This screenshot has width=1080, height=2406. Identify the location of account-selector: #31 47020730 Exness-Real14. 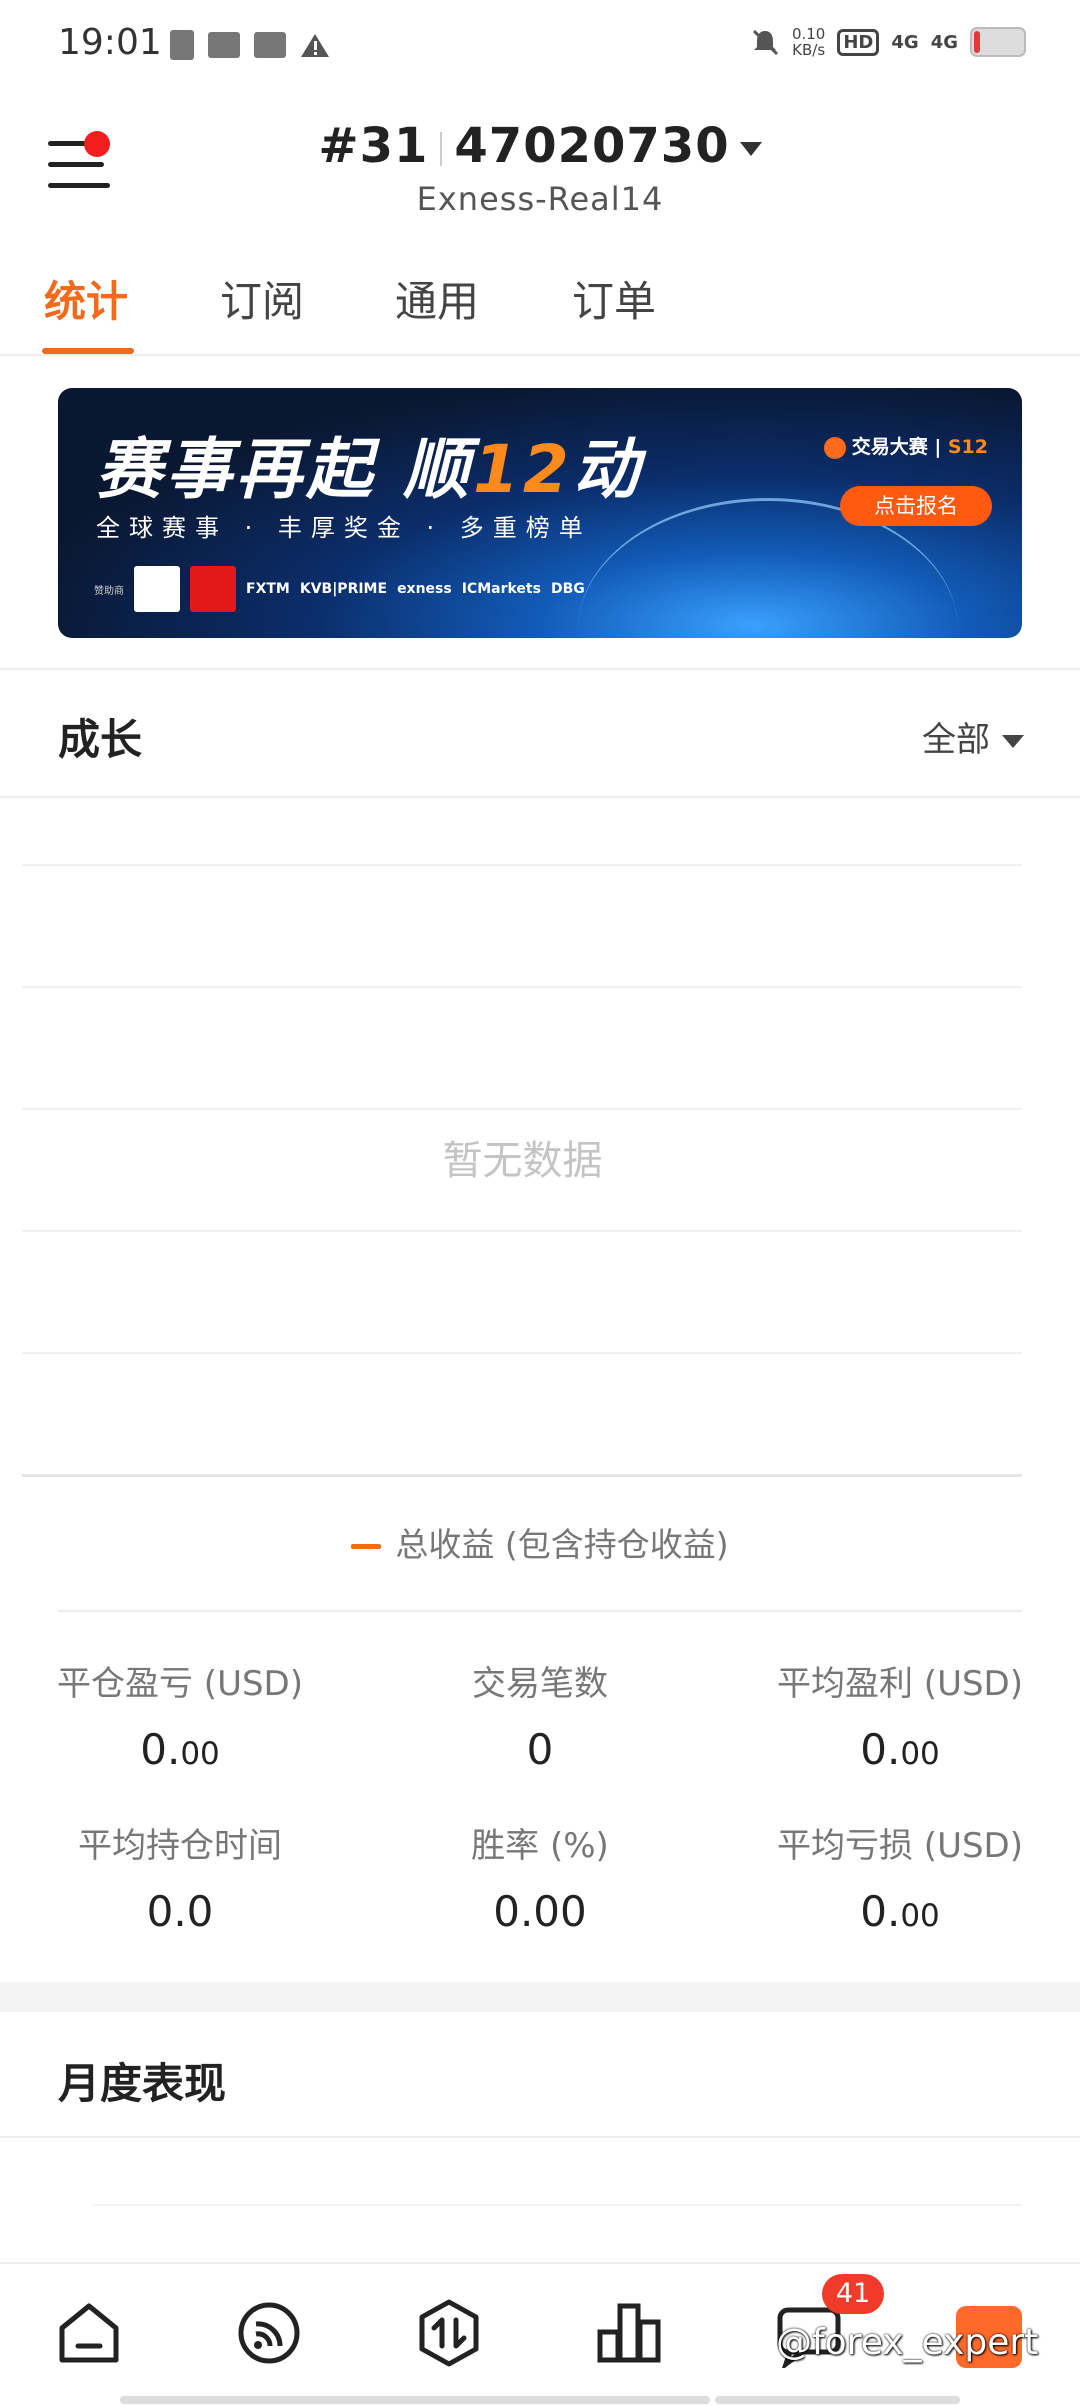
(540, 168).